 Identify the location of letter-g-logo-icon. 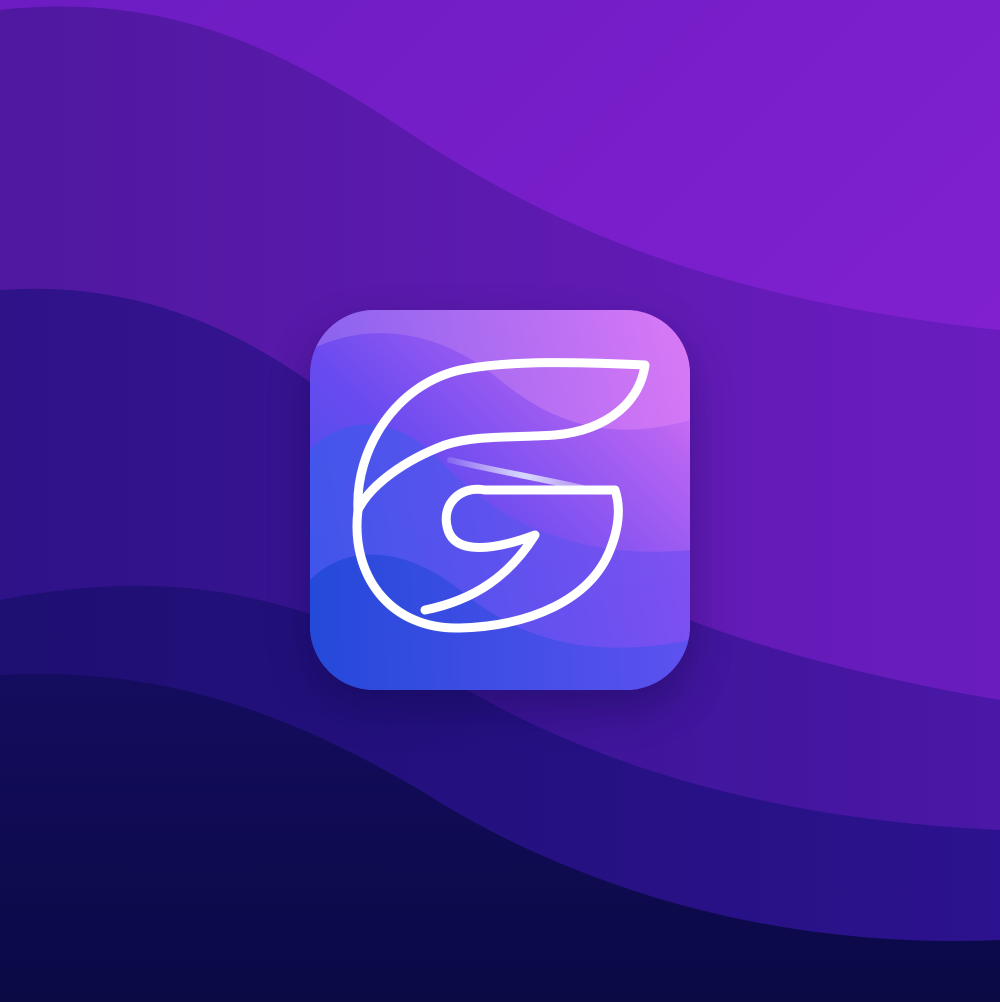
(500, 500).